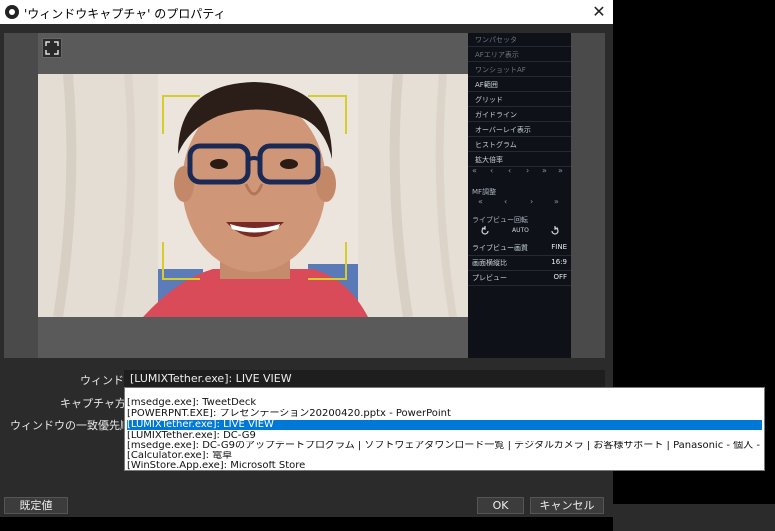  I want to click on rotate-auto-button: AUTO, so click(520, 230).